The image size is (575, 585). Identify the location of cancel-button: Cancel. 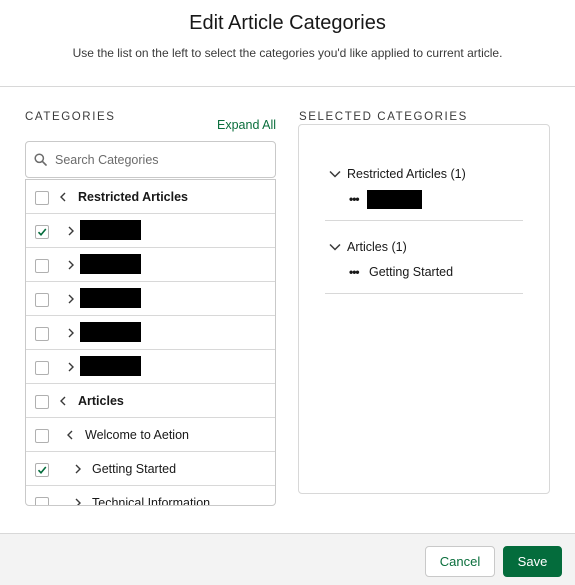
(460, 561).